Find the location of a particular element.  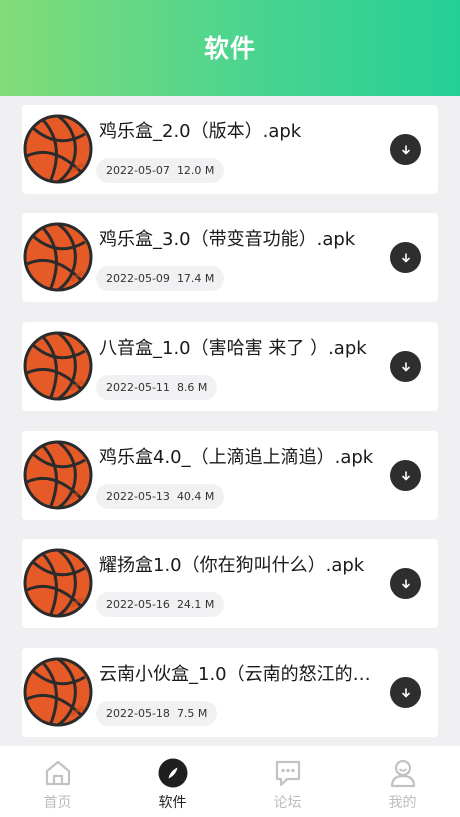

tab-mine: 我的 is located at coordinates (402, 781).